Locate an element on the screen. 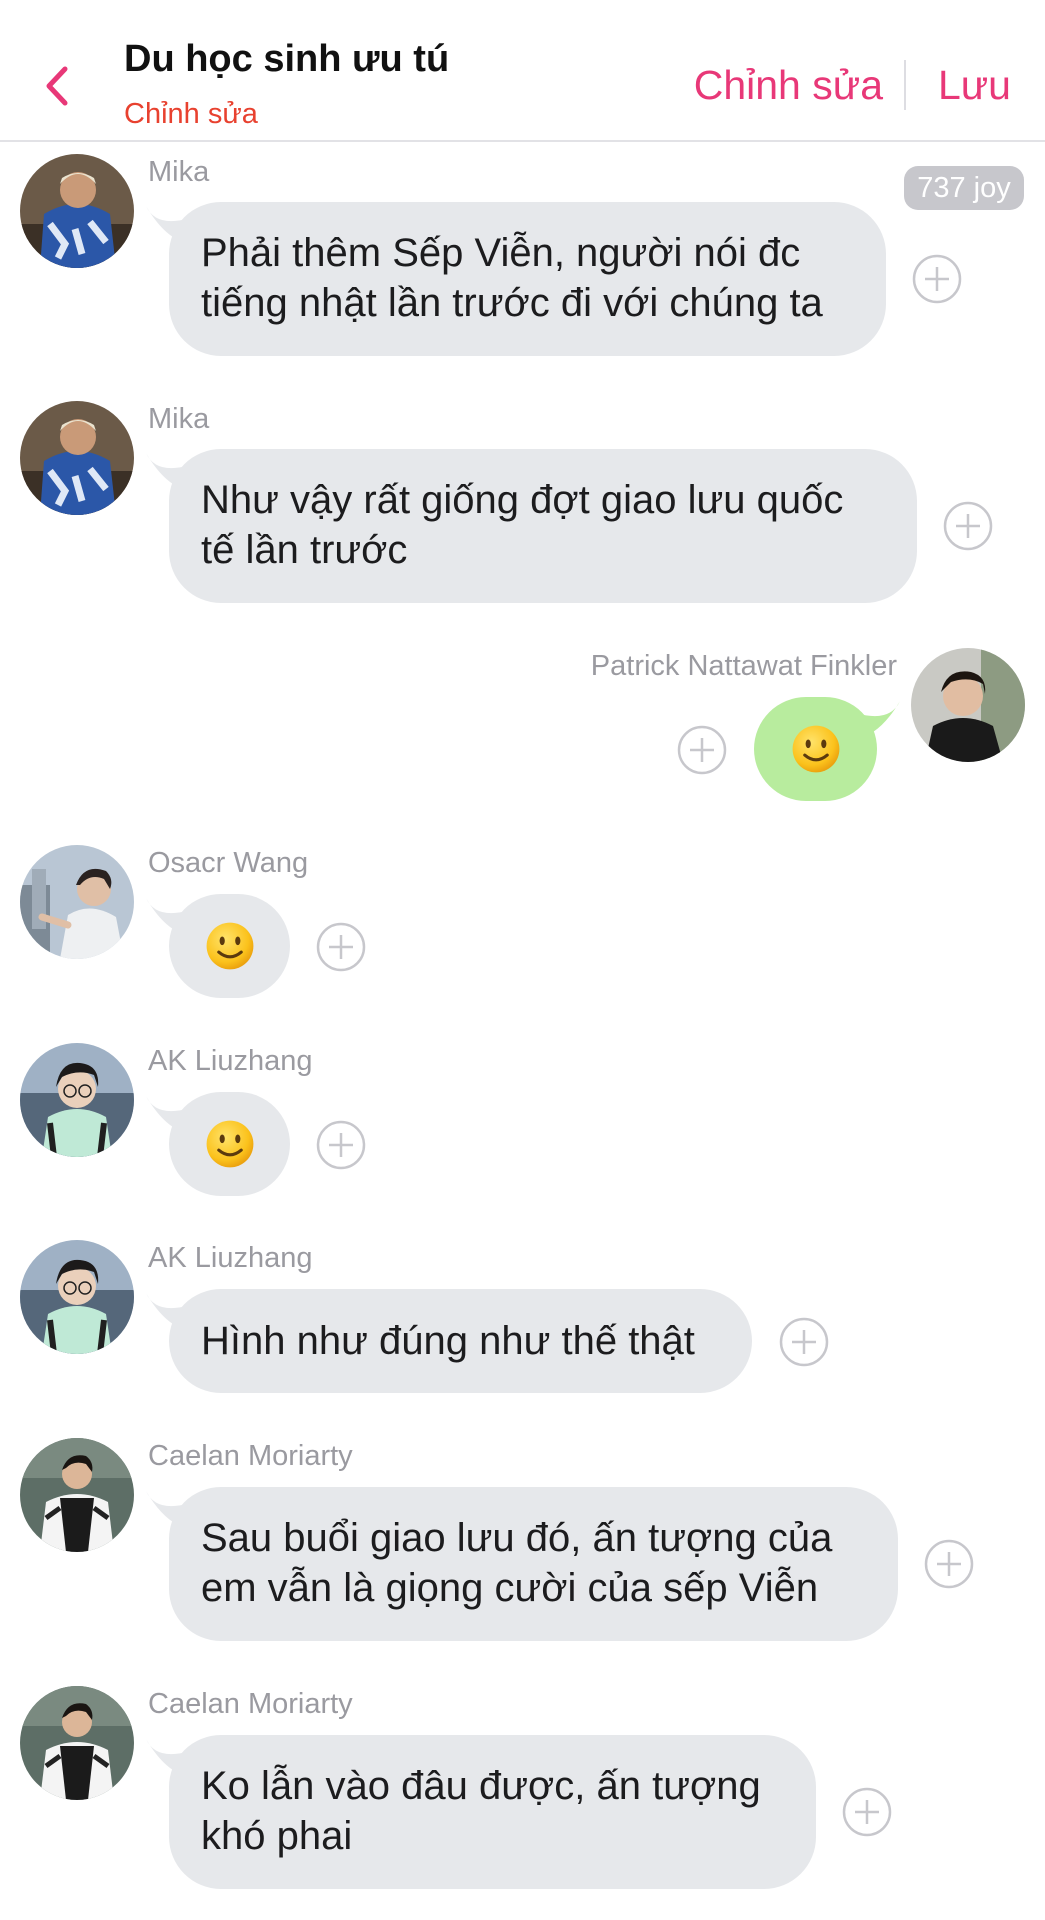 The width and height of the screenshot is (1045, 1920). sender-name: Patrick Nattawat Finkler is located at coordinates (743, 666).